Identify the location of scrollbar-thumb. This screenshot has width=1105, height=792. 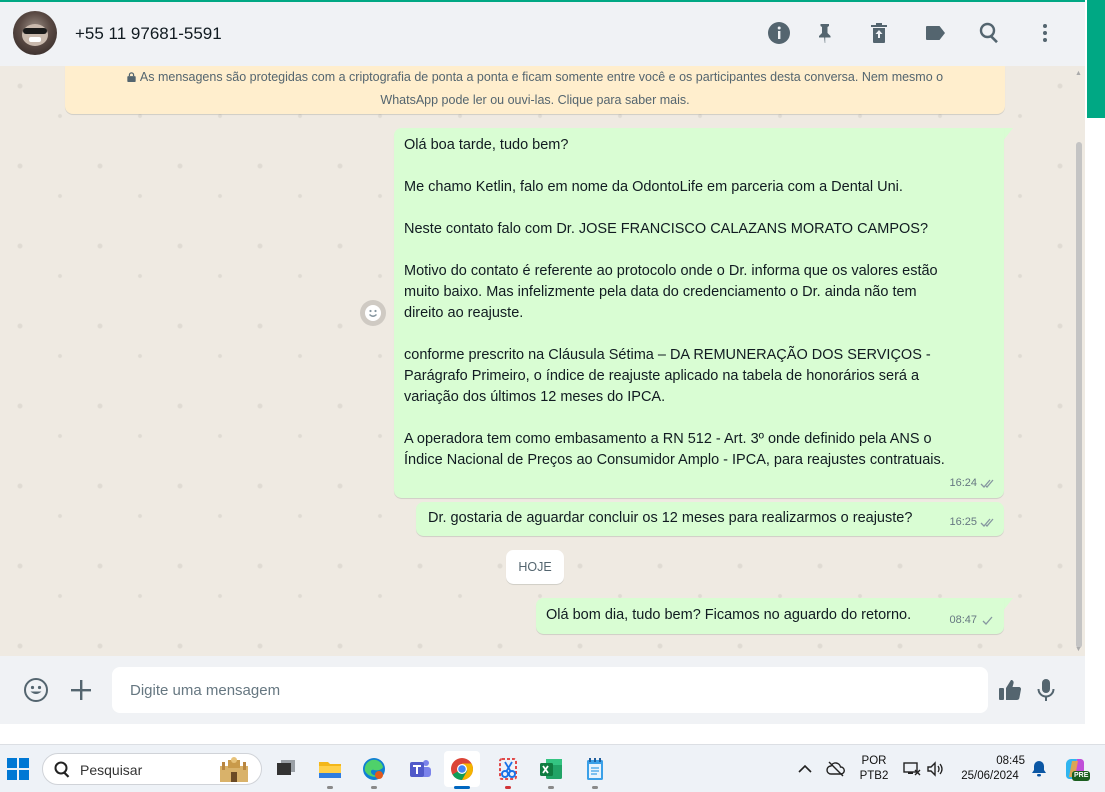
(1079, 395).